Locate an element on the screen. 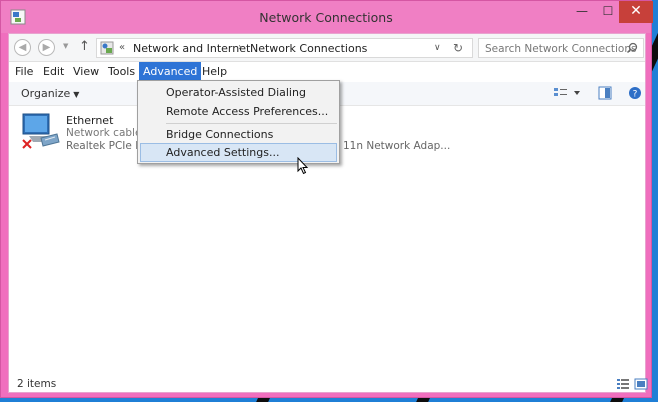  menu-view: View is located at coordinates (86, 72).